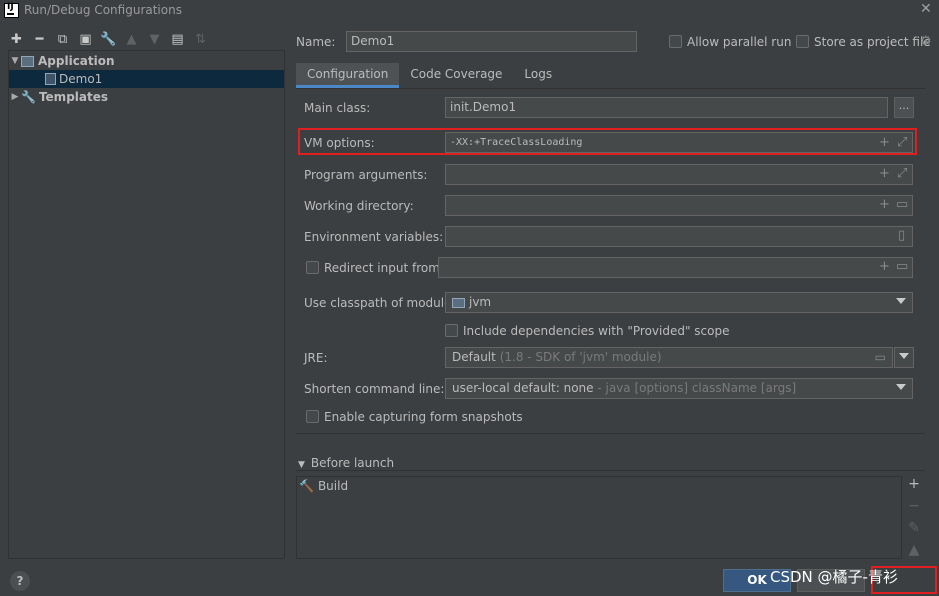  I want to click on tab-code-coverage: Code Coverage, so click(456, 75).